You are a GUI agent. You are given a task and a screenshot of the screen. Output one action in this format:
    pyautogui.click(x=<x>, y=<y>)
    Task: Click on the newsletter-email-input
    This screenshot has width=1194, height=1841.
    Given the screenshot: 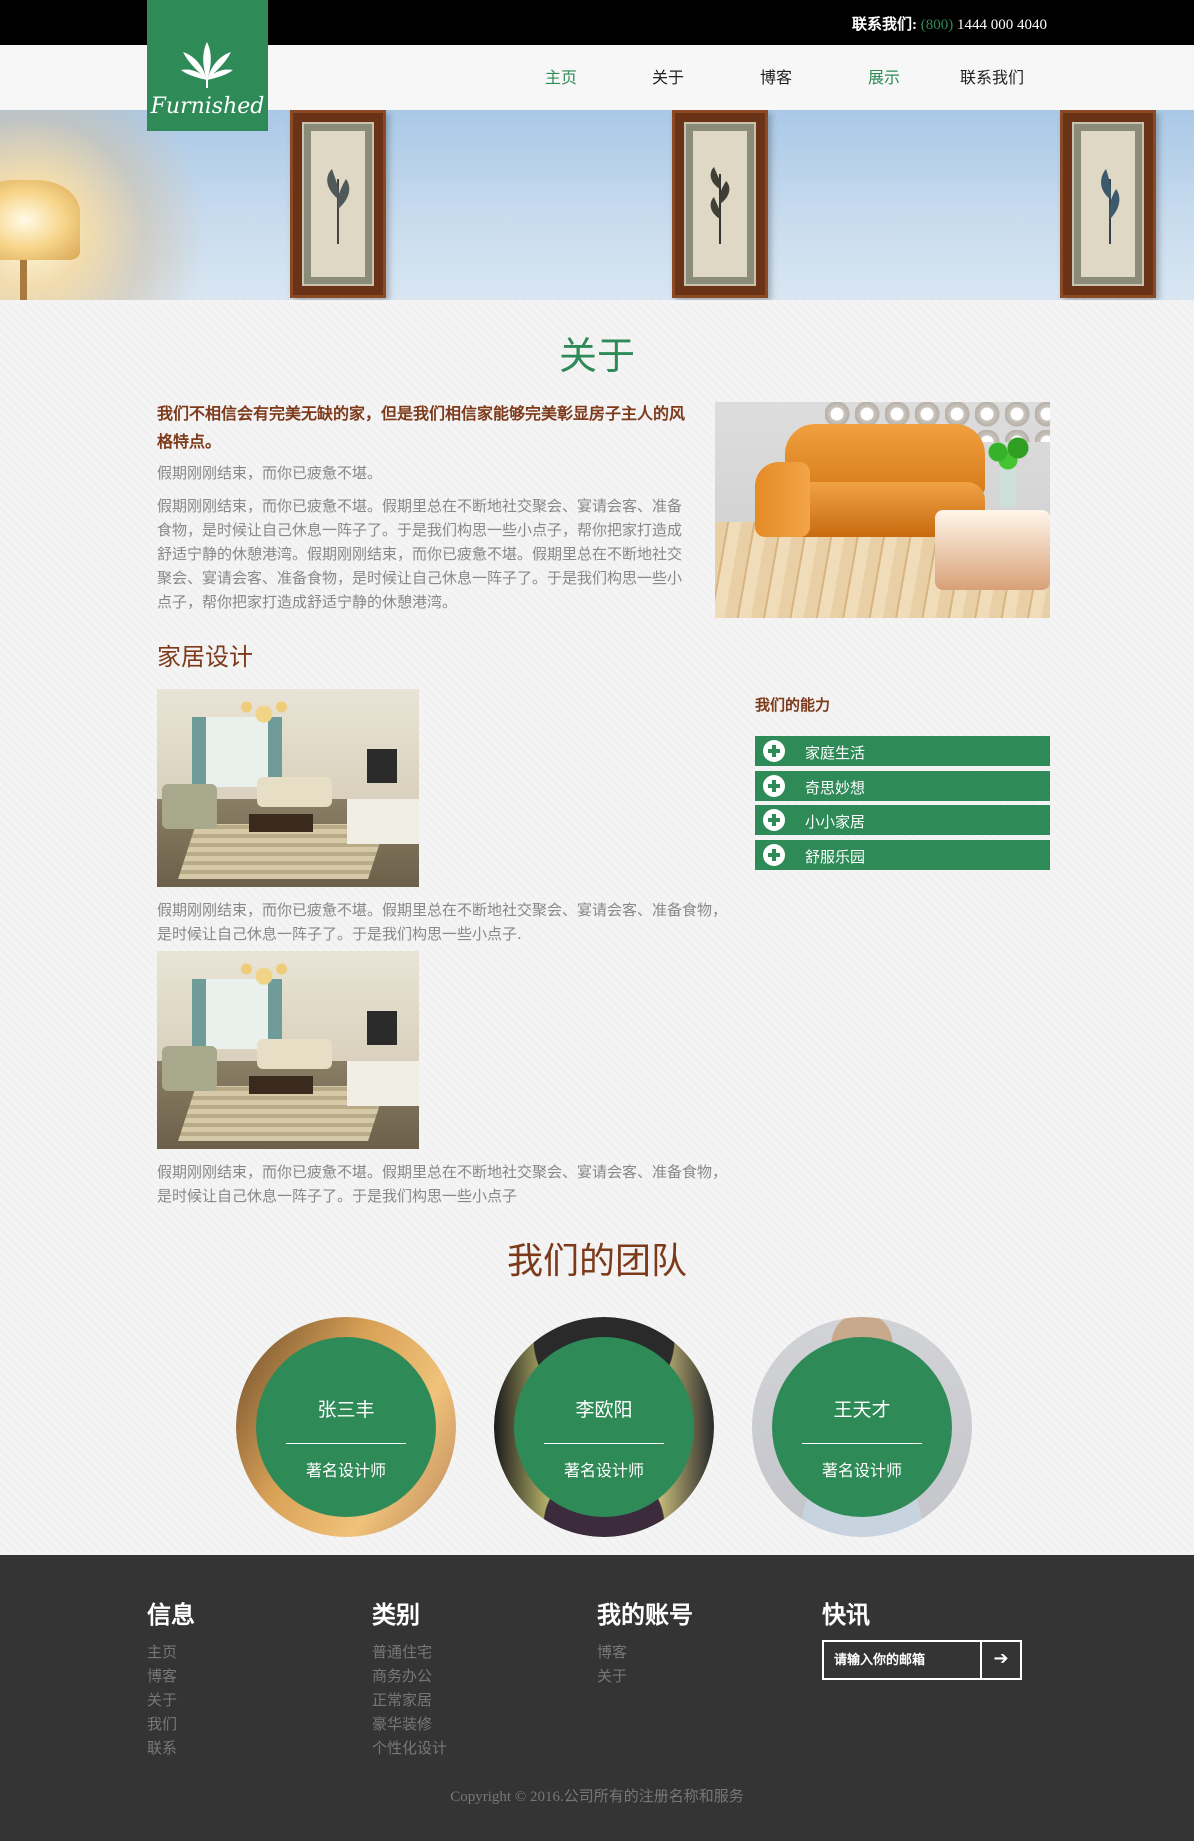 What is the action you would take?
    pyautogui.click(x=904, y=1660)
    